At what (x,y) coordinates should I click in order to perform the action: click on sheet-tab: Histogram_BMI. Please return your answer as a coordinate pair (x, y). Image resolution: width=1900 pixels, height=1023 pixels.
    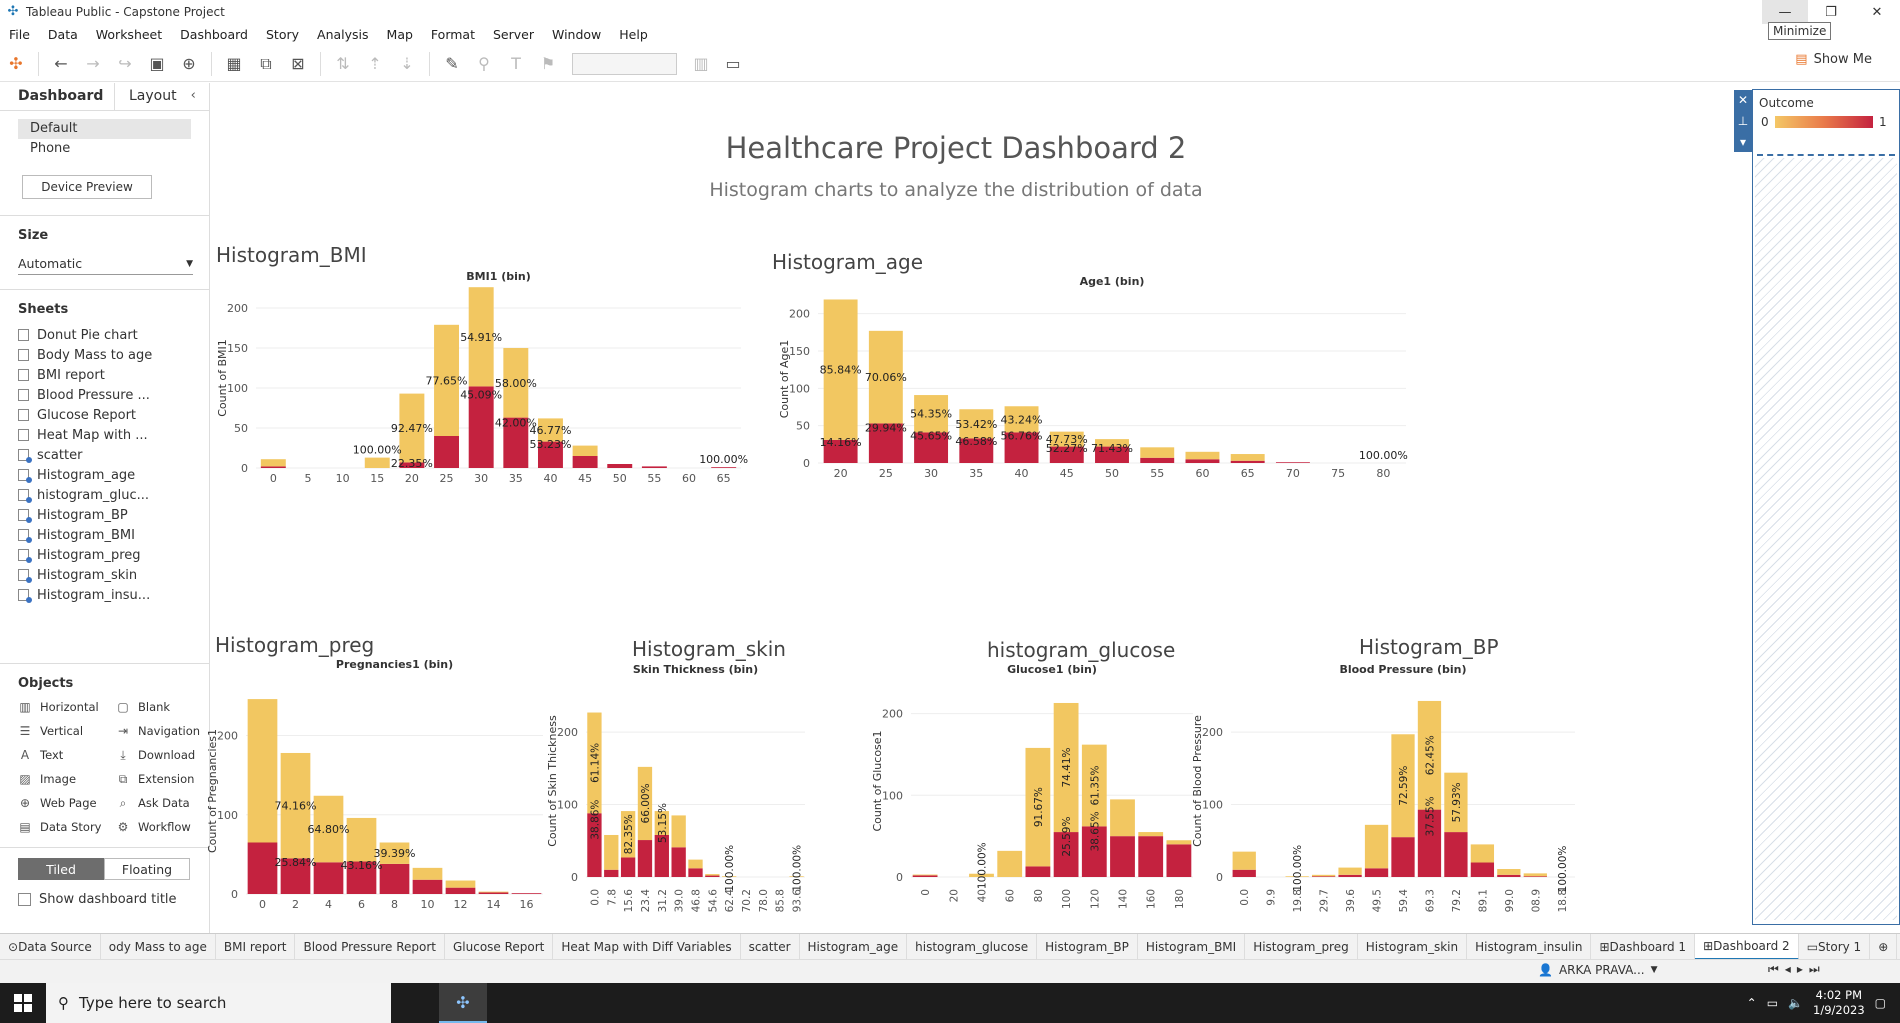
    Looking at the image, I should click on (1192, 946).